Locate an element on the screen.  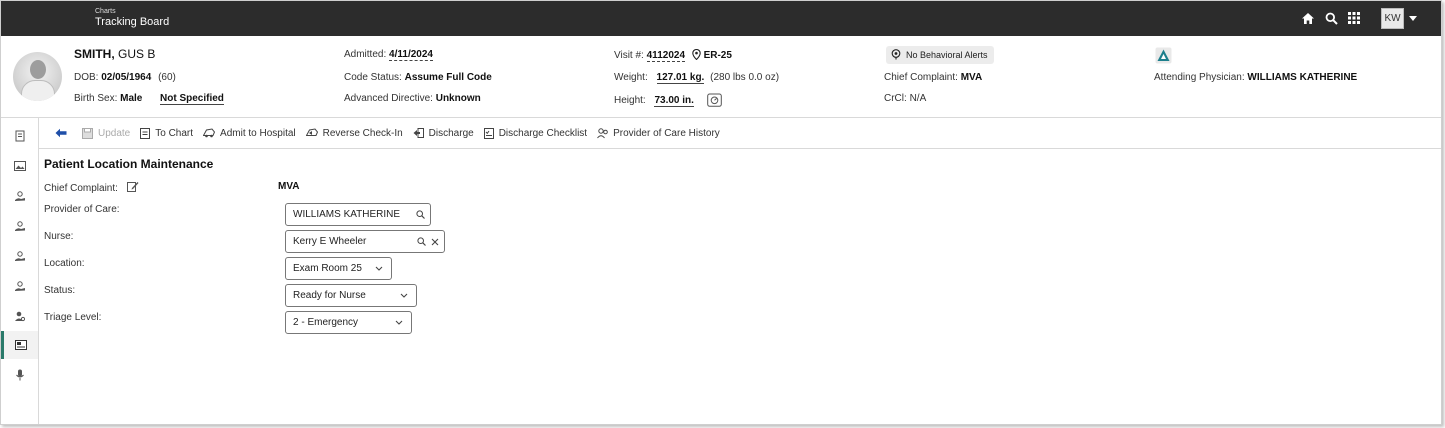
location-select: Exam Room 25 is located at coordinates (338, 268).